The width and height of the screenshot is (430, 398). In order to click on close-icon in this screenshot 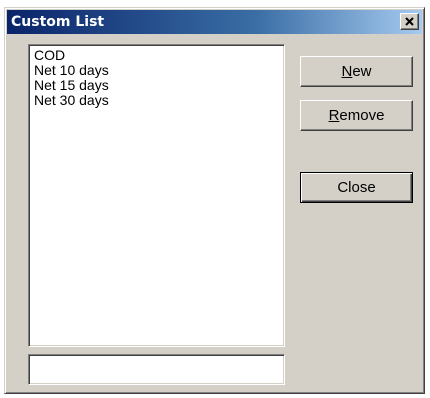, I will do `click(409, 21)`.